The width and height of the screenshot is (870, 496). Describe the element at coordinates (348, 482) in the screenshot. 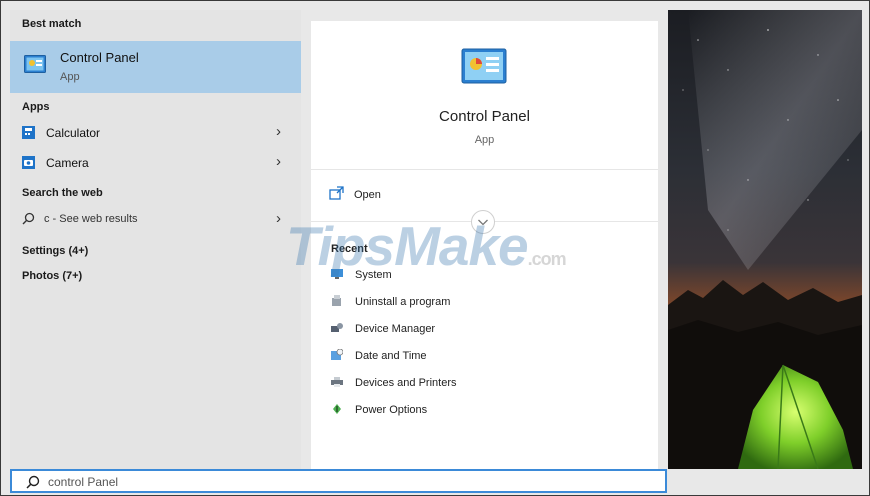

I see `search-input` at that location.